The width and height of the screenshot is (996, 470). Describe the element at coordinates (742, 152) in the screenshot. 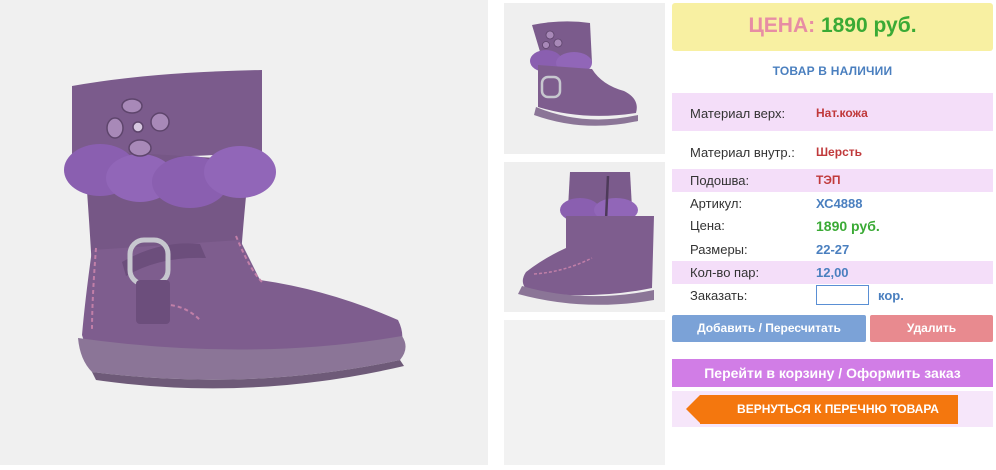

I see `spec-key: Материал внутр.:` at that location.